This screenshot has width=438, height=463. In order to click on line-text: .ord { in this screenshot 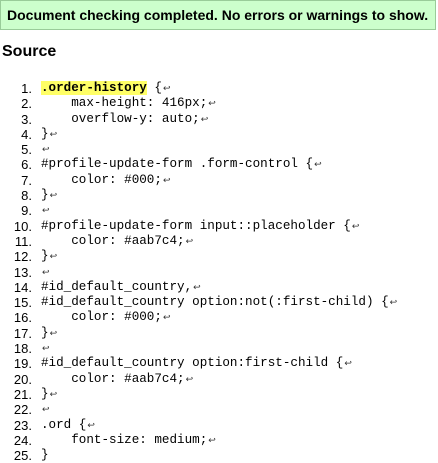, I will do `click(64, 424)`.